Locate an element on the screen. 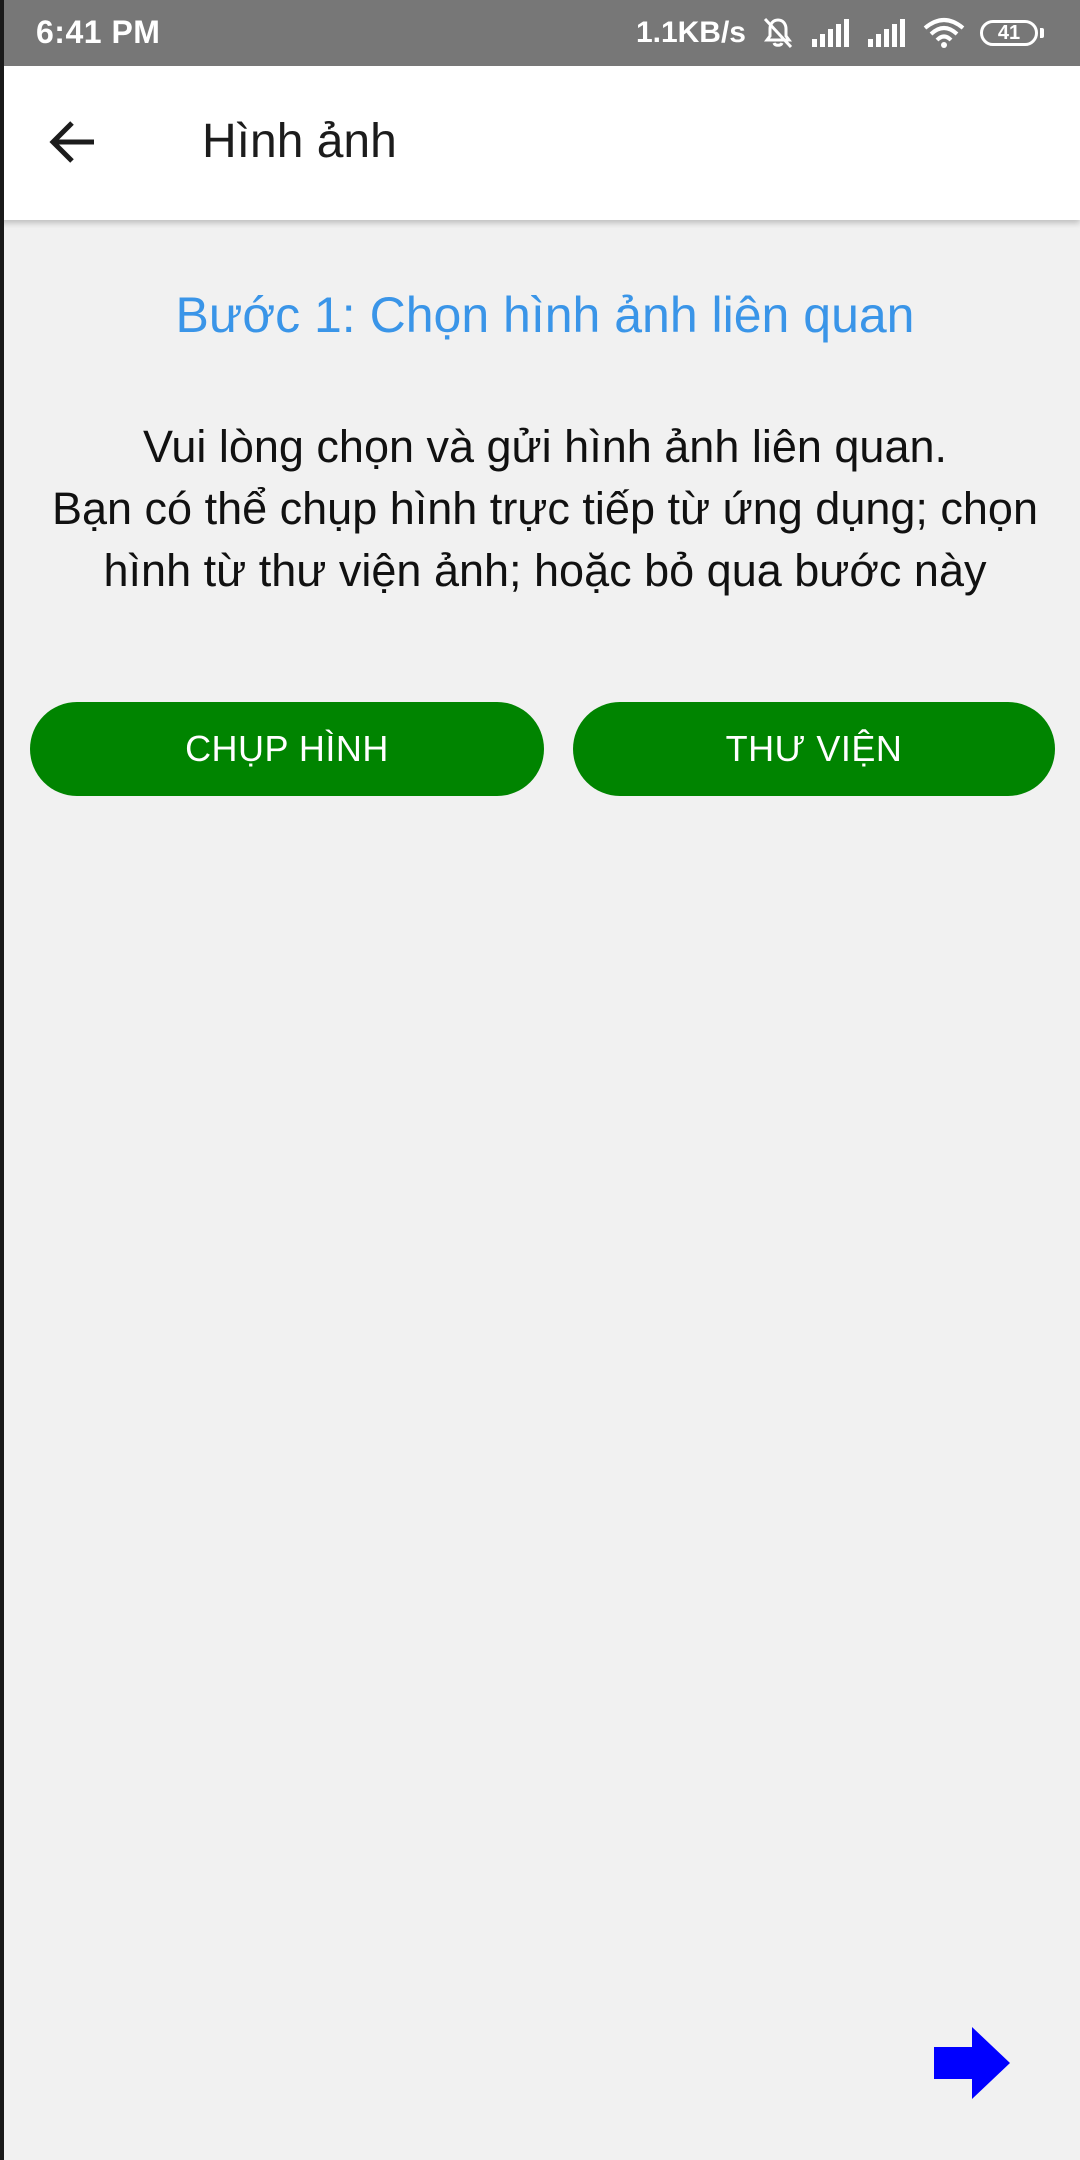  battery-level: 41 is located at coordinates (1009, 33).